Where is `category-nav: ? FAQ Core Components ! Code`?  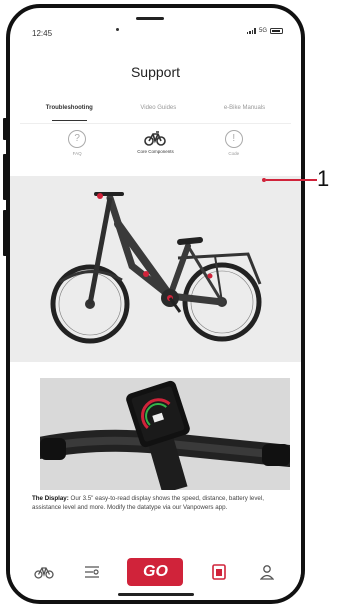 category-nav: ? FAQ Core Components ! Code is located at coordinates (155, 152).